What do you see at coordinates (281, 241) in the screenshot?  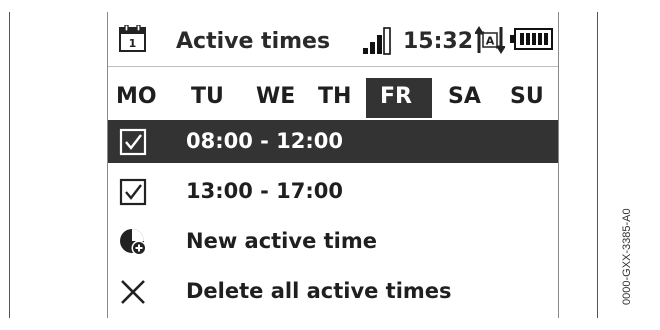 I see `new-active-time-label: New active time` at bounding box center [281, 241].